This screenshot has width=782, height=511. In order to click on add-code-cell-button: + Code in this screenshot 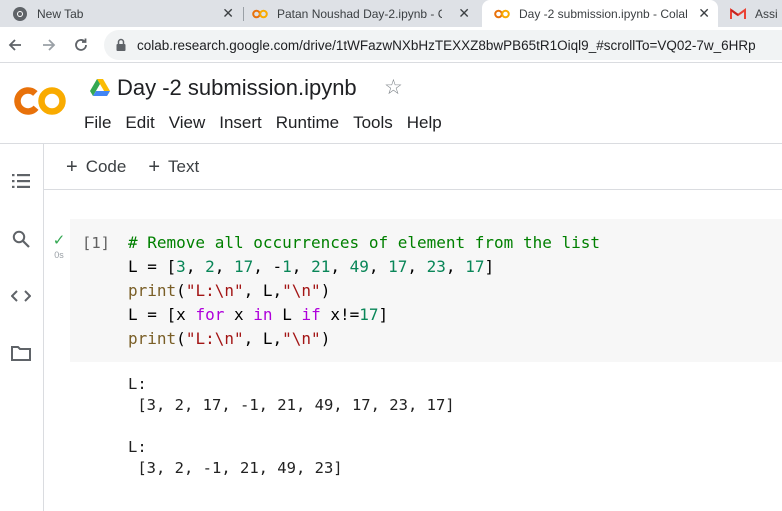, I will do `click(96, 167)`.